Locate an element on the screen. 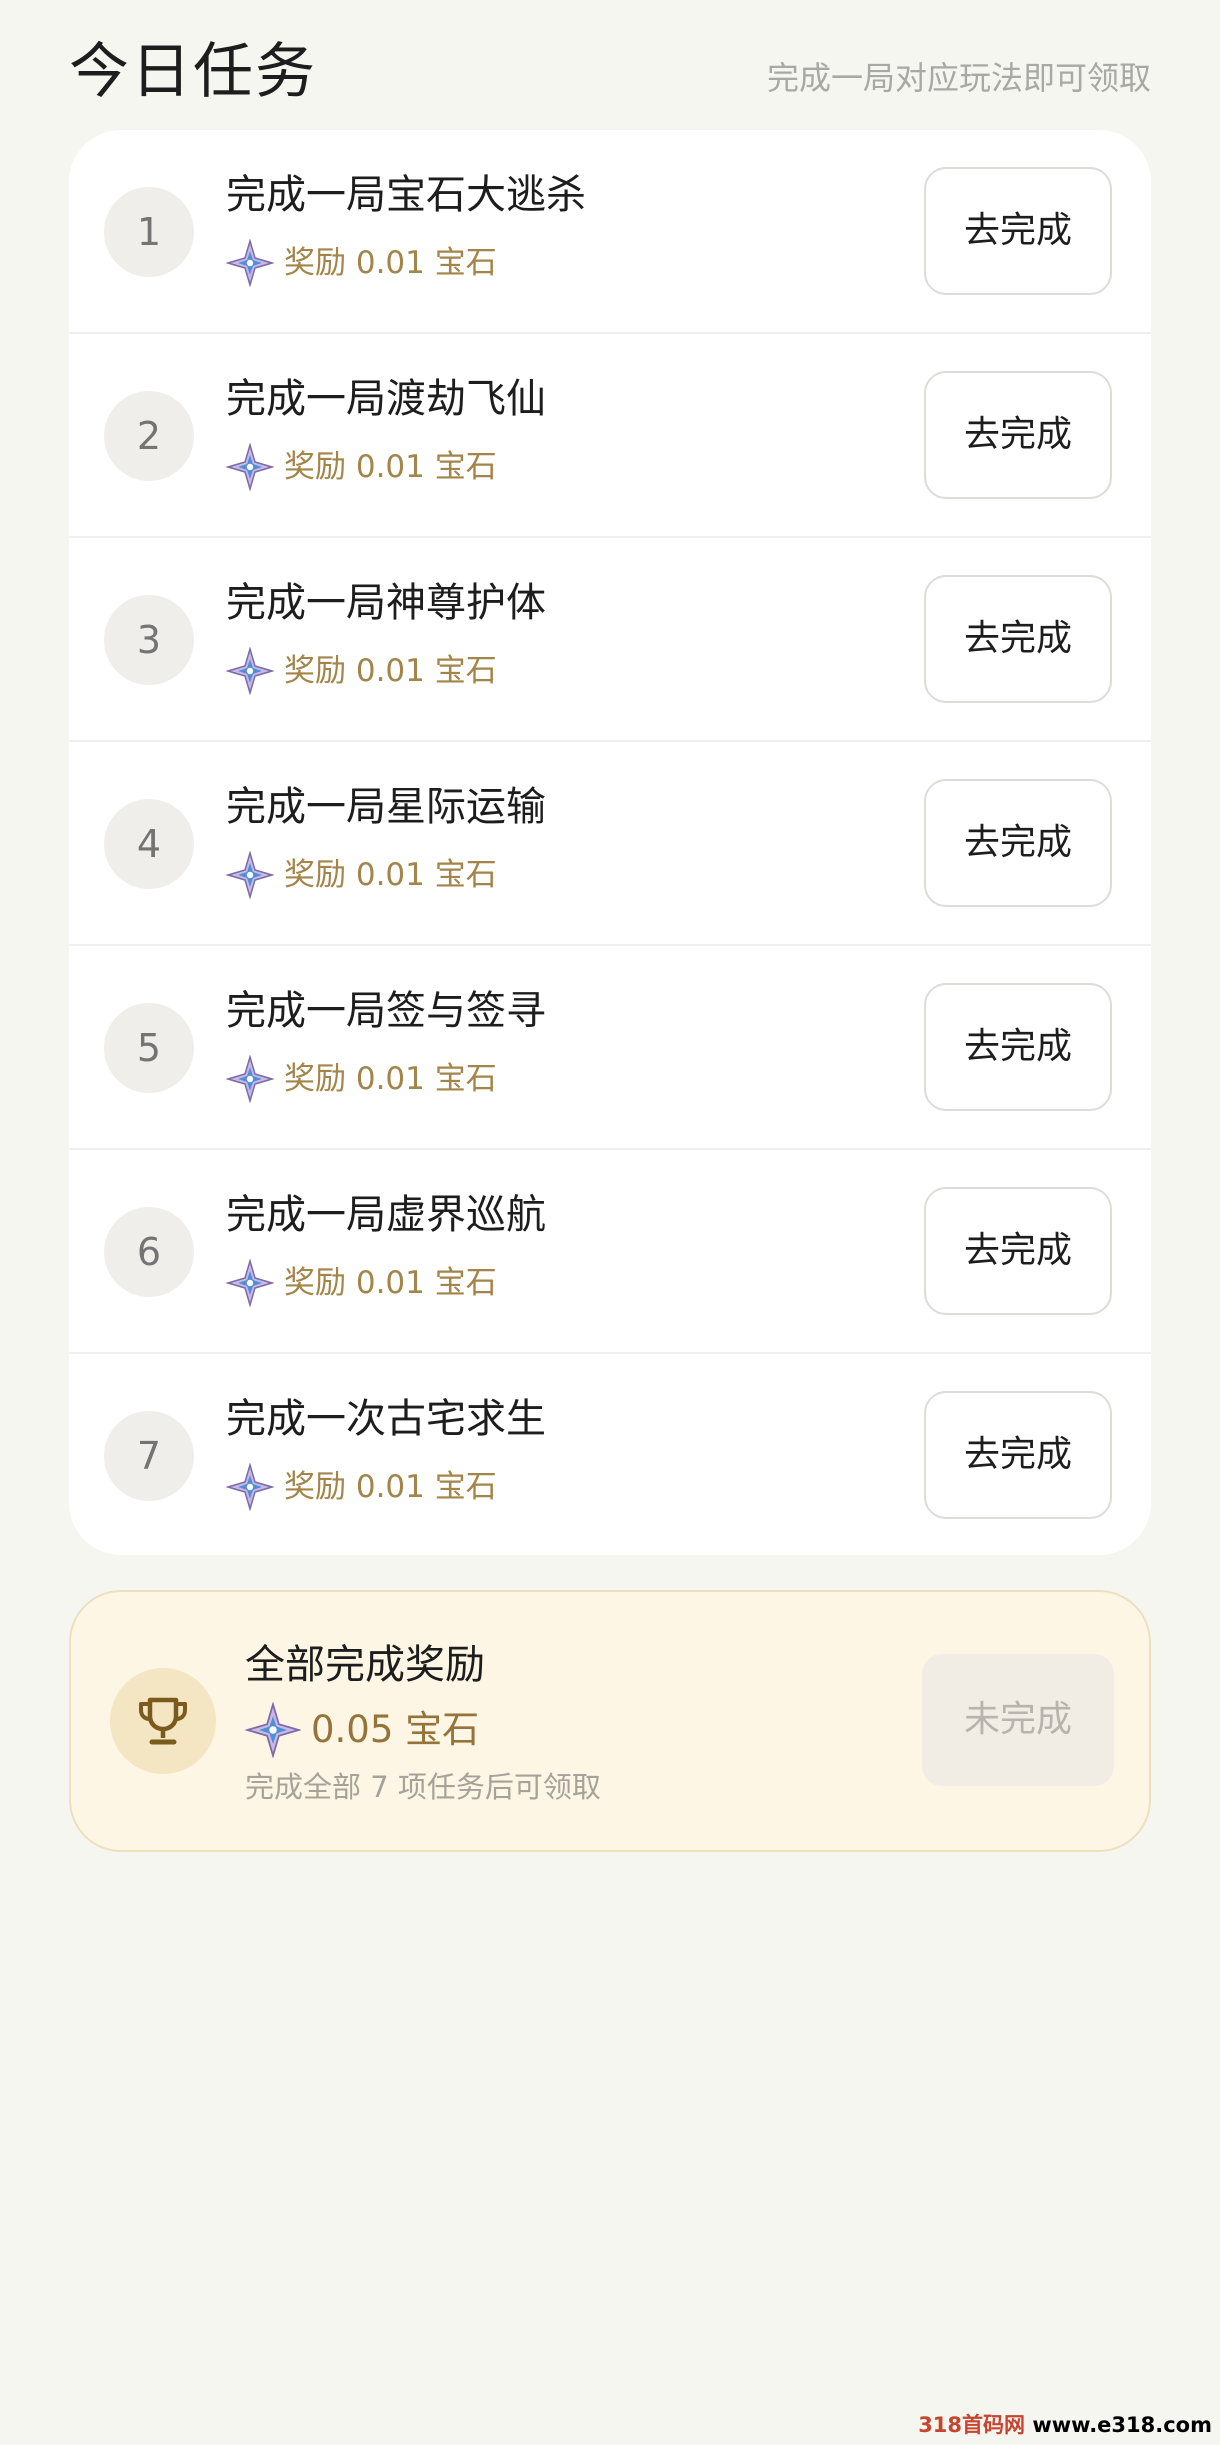  trophy-icon is located at coordinates (163, 1721).